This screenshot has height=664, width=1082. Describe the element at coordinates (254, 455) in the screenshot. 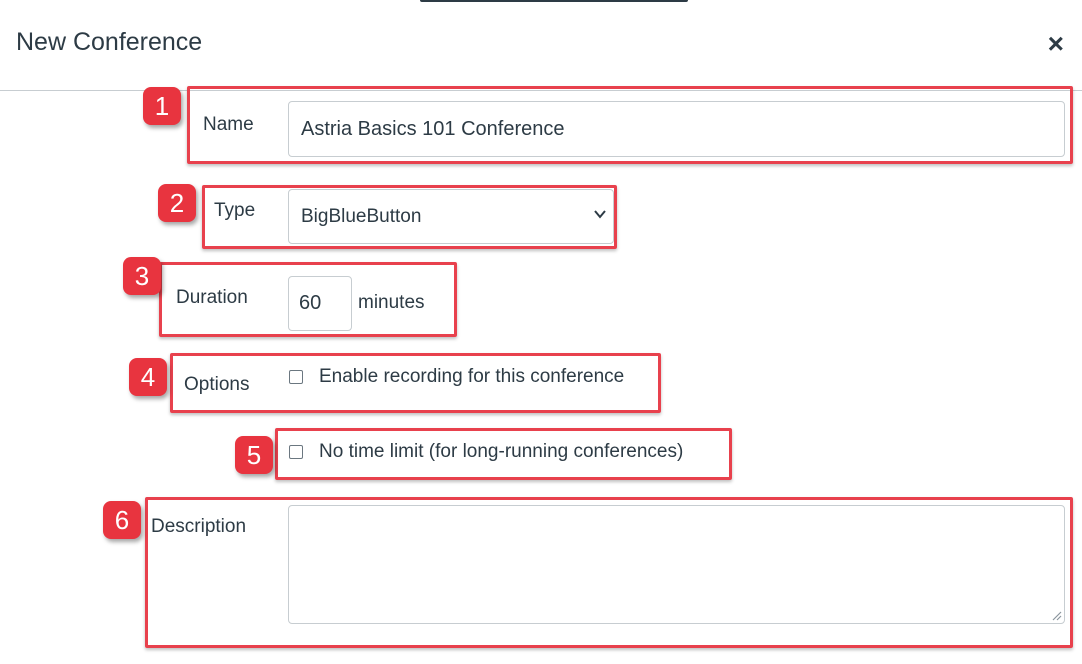

I see `annotation-badge-5: 5` at that location.